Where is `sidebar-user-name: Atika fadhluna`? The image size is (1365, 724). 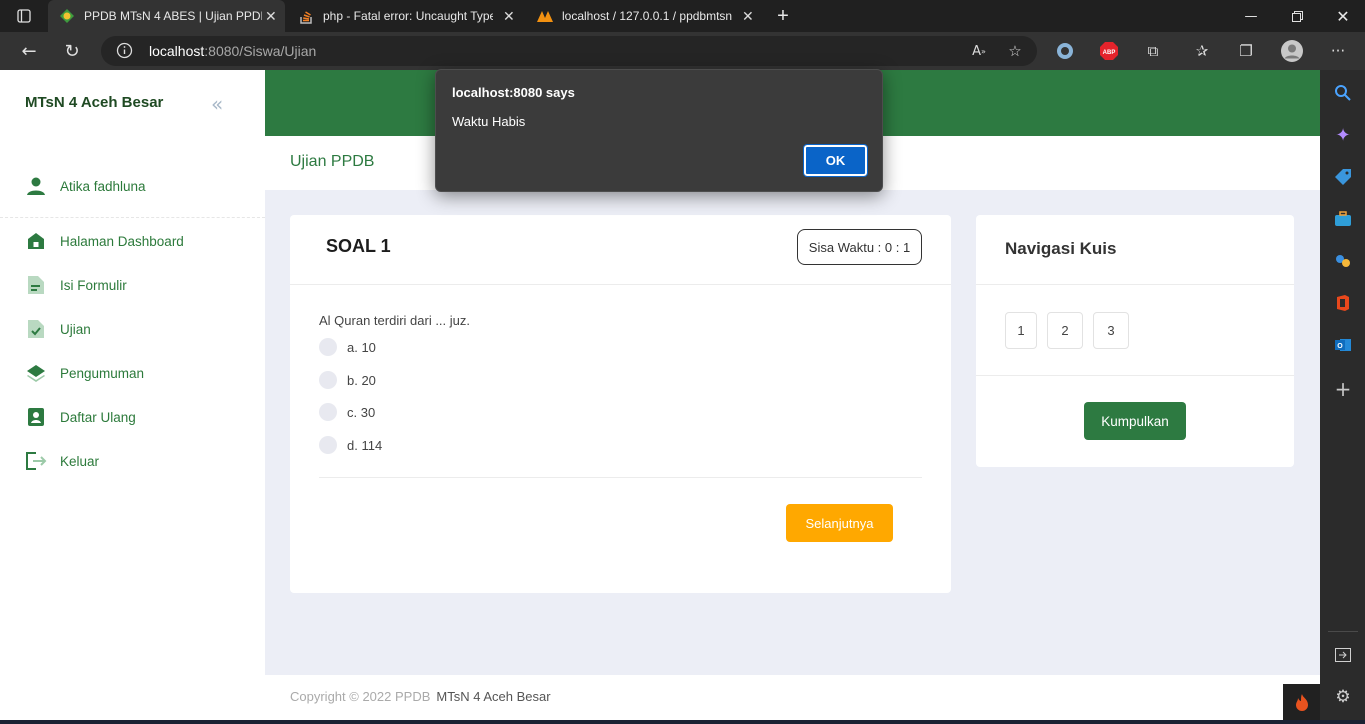
sidebar-user-name: Atika fadhluna is located at coordinates (103, 186).